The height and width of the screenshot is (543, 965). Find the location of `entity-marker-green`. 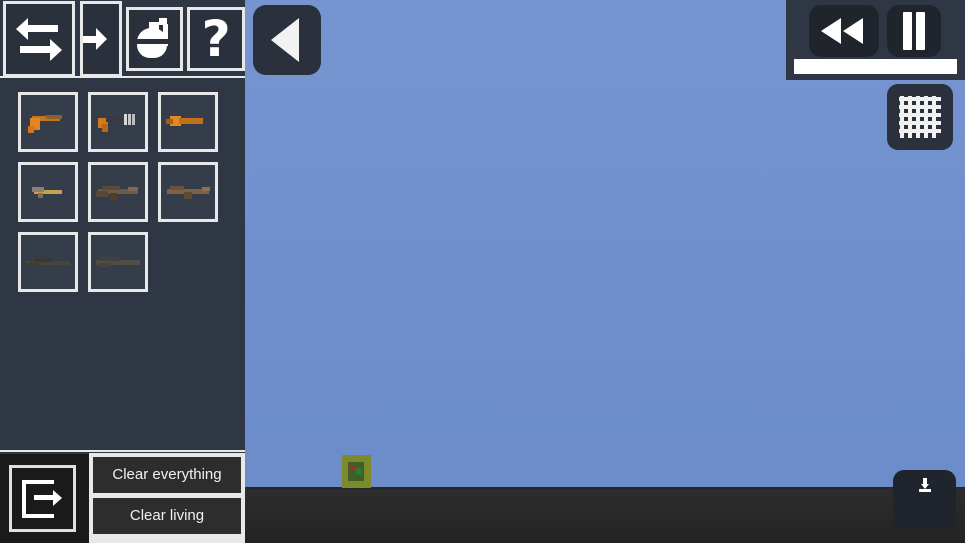

entity-marker-green is located at coordinates (359, 471).